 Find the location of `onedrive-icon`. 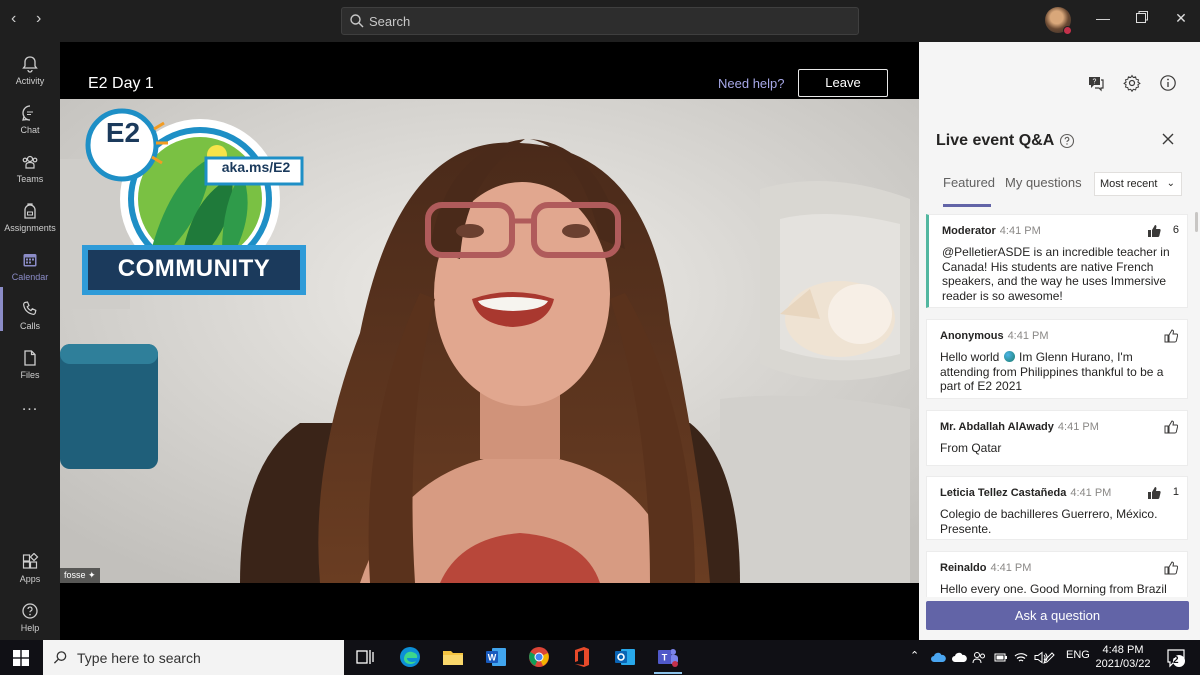

onedrive-icon is located at coordinates (938, 657).